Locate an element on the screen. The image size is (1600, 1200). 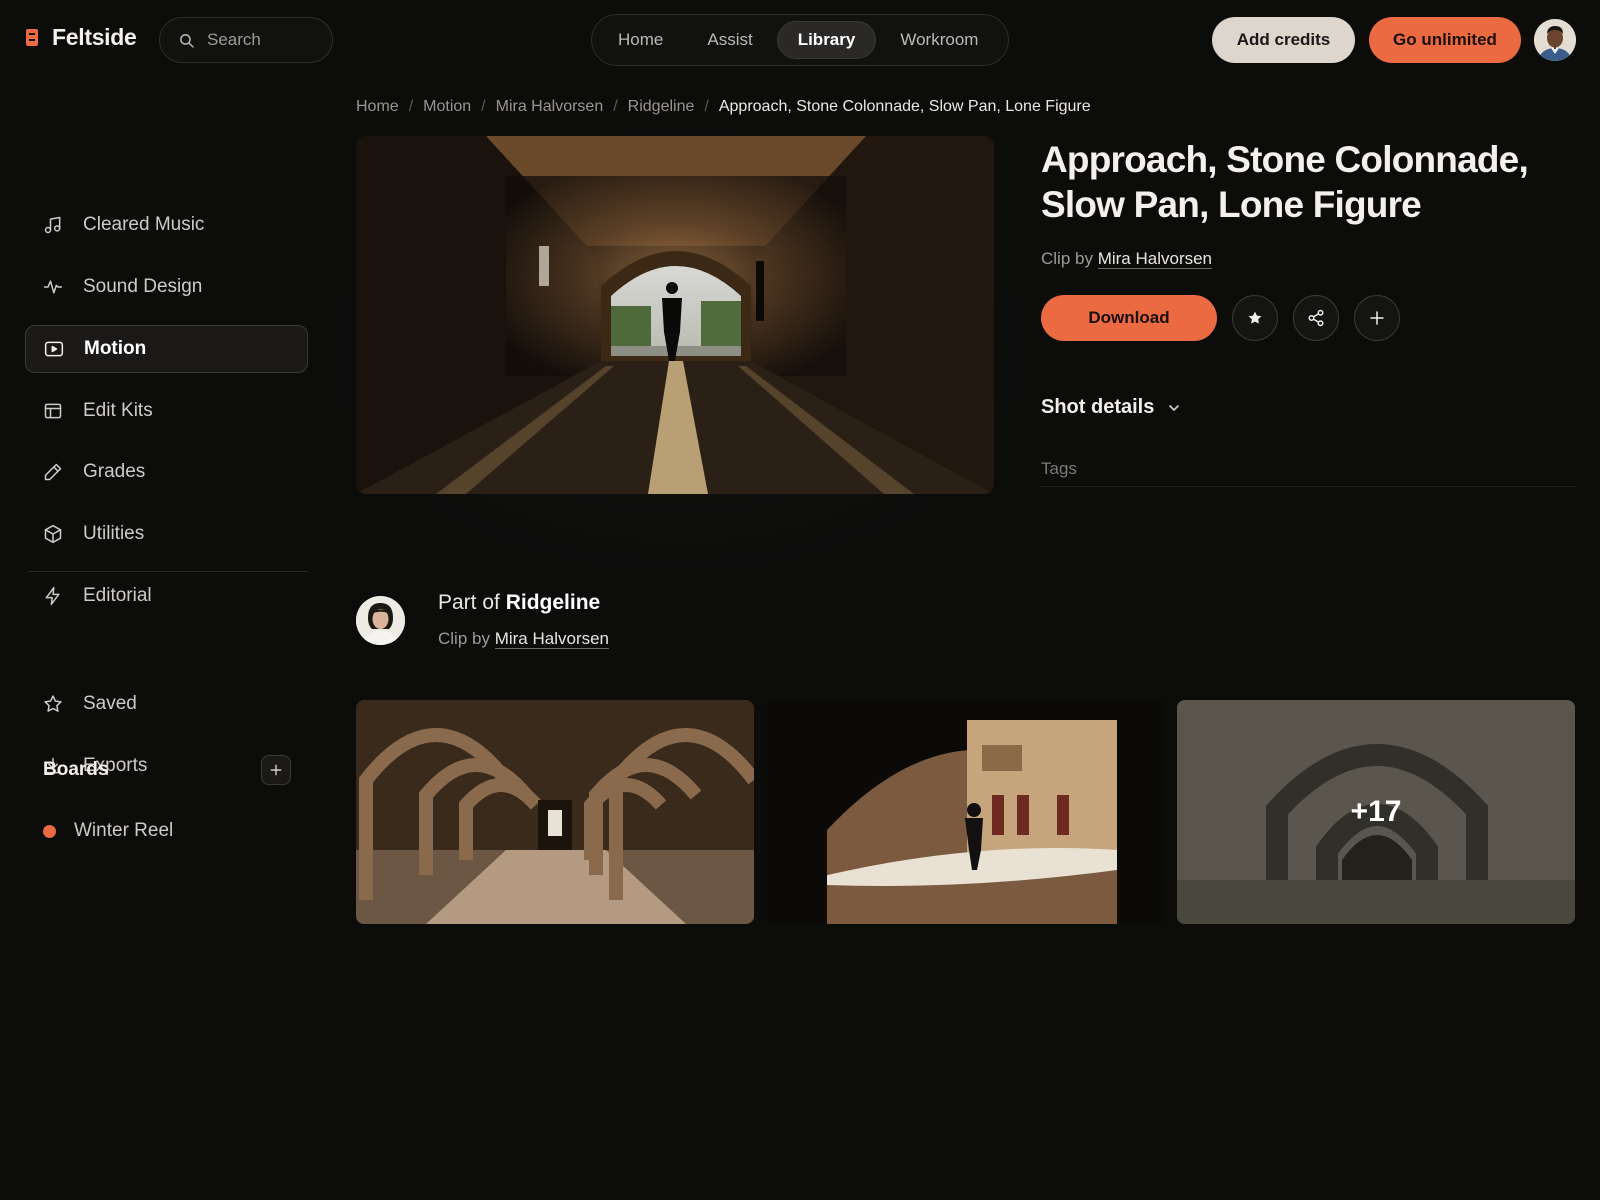
tags-divider is located at coordinates (1308, 486).